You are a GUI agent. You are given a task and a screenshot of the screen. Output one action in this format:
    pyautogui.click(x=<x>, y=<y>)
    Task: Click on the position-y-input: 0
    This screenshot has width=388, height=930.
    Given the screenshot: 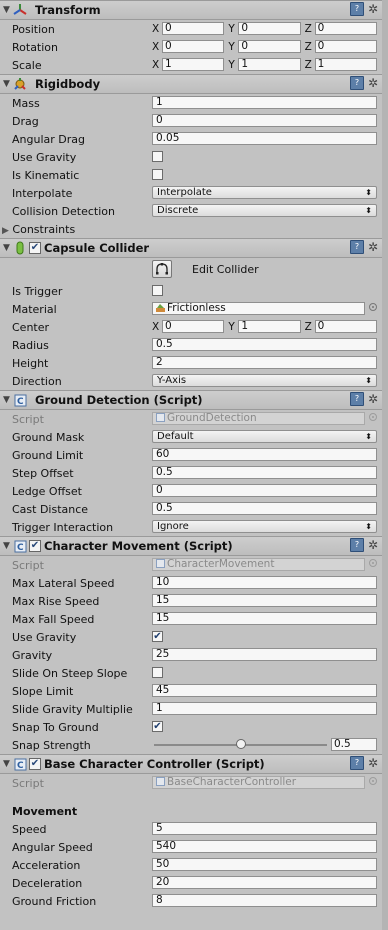 What is the action you would take?
    pyautogui.click(x=269, y=28)
    